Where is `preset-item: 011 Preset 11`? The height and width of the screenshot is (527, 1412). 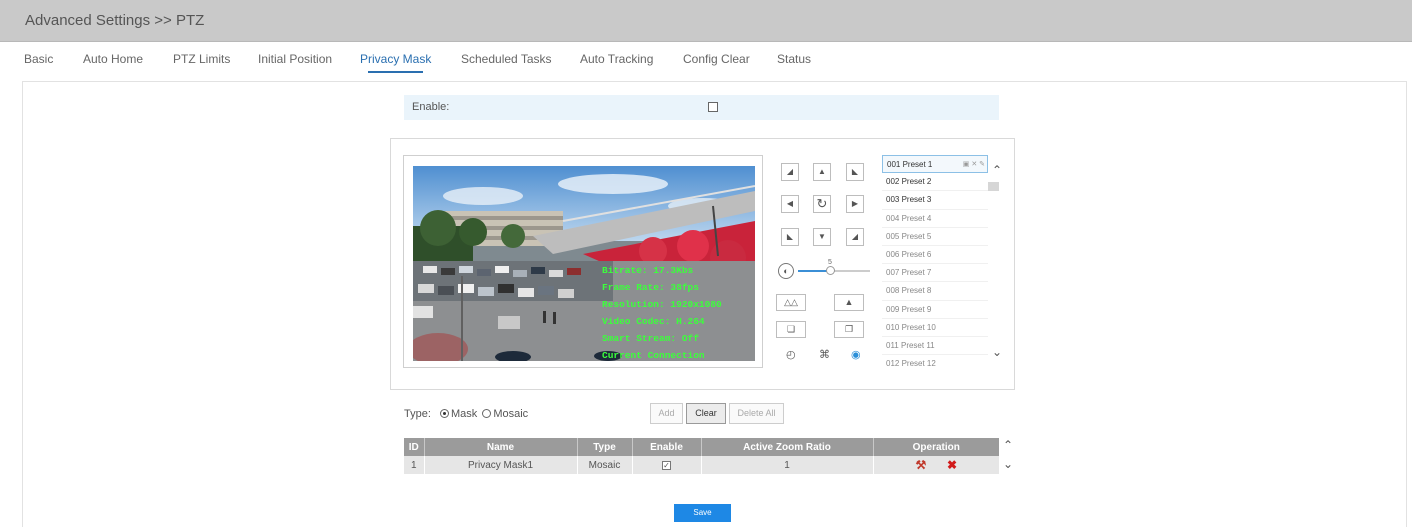 preset-item: 011 Preset 11 is located at coordinates (935, 346).